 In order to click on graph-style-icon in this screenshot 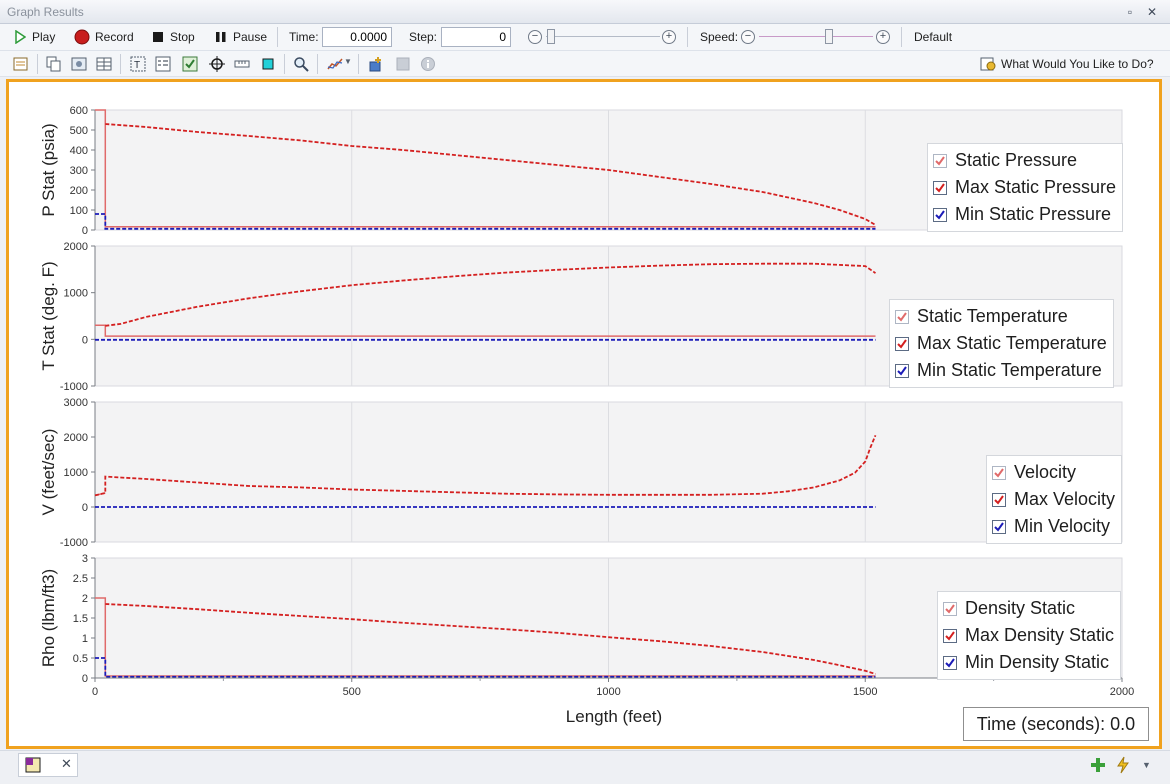, I will do `click(335, 64)`.